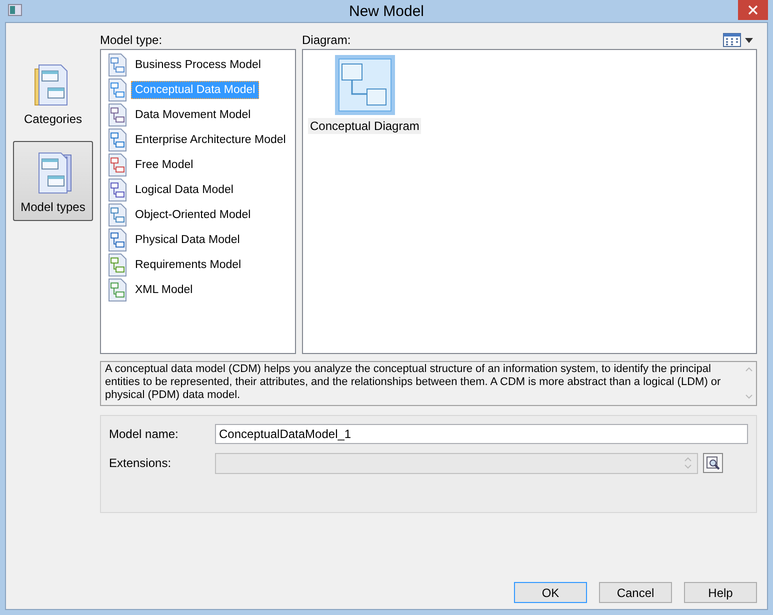 The height and width of the screenshot is (615, 773). Describe the element at coordinates (635, 592) in the screenshot. I see `dialog-button: Cancel` at that location.